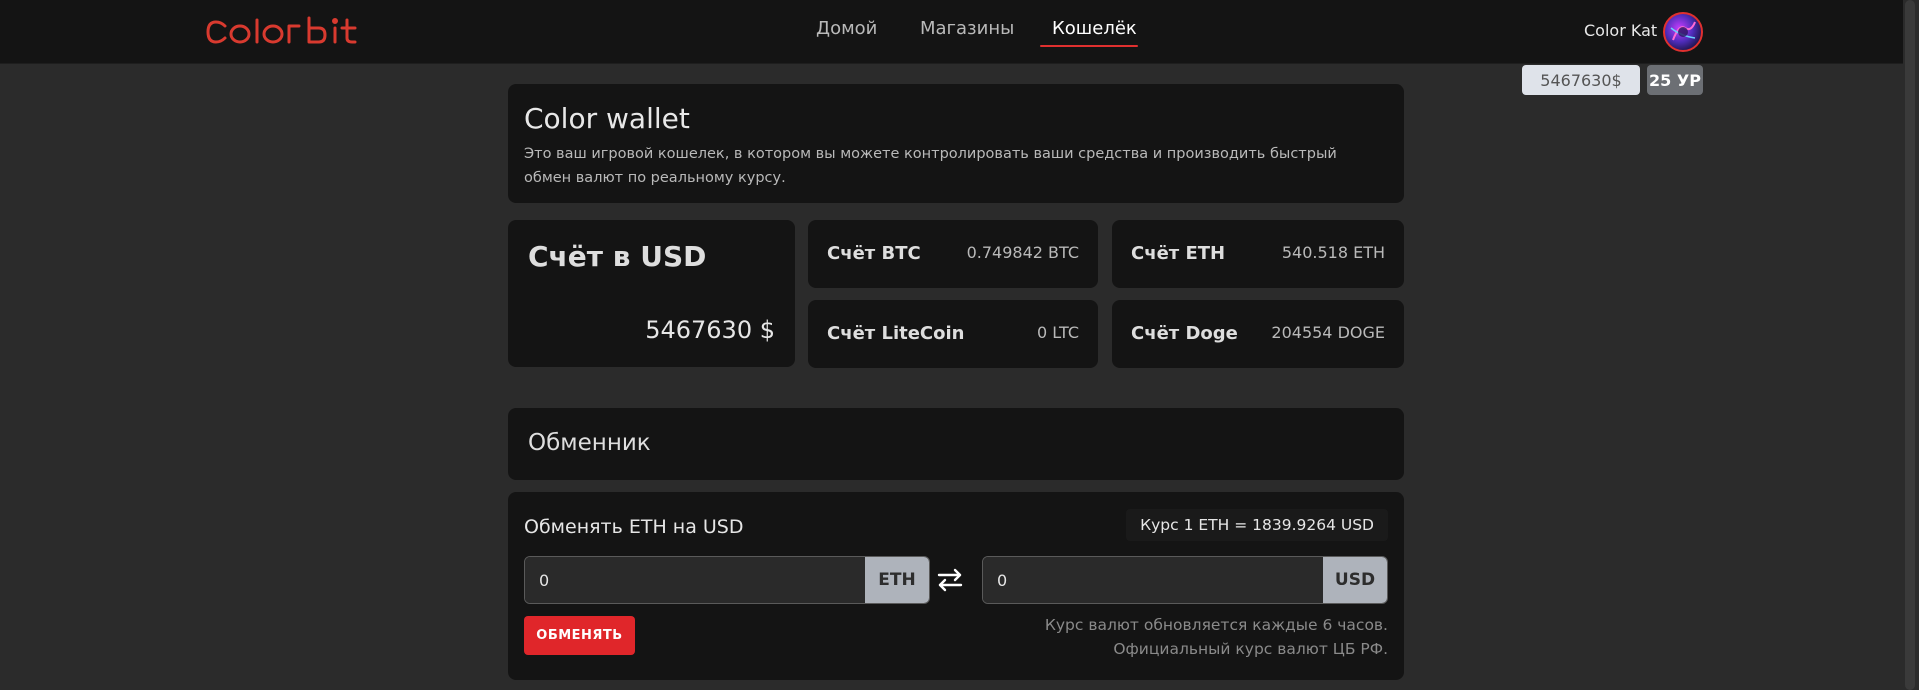 This screenshot has height=690, width=1919. What do you see at coordinates (1258, 254) in the screenshot?
I see `eth-account-card: Счёт ETH 540.518 ETH` at bounding box center [1258, 254].